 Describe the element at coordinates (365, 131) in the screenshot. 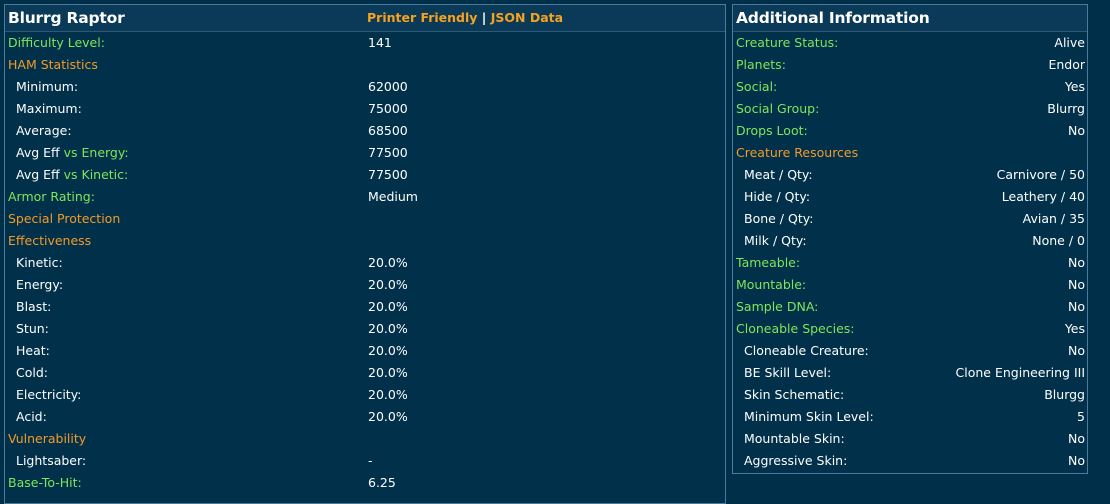

I see `stat-row-average: Average: 68500` at that location.